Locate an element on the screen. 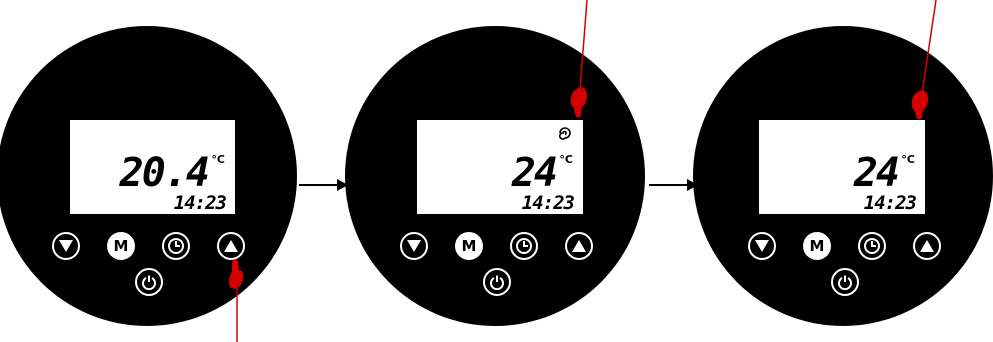 This screenshot has height=342, width=993. mode-label-2: M is located at coordinates (469, 245).